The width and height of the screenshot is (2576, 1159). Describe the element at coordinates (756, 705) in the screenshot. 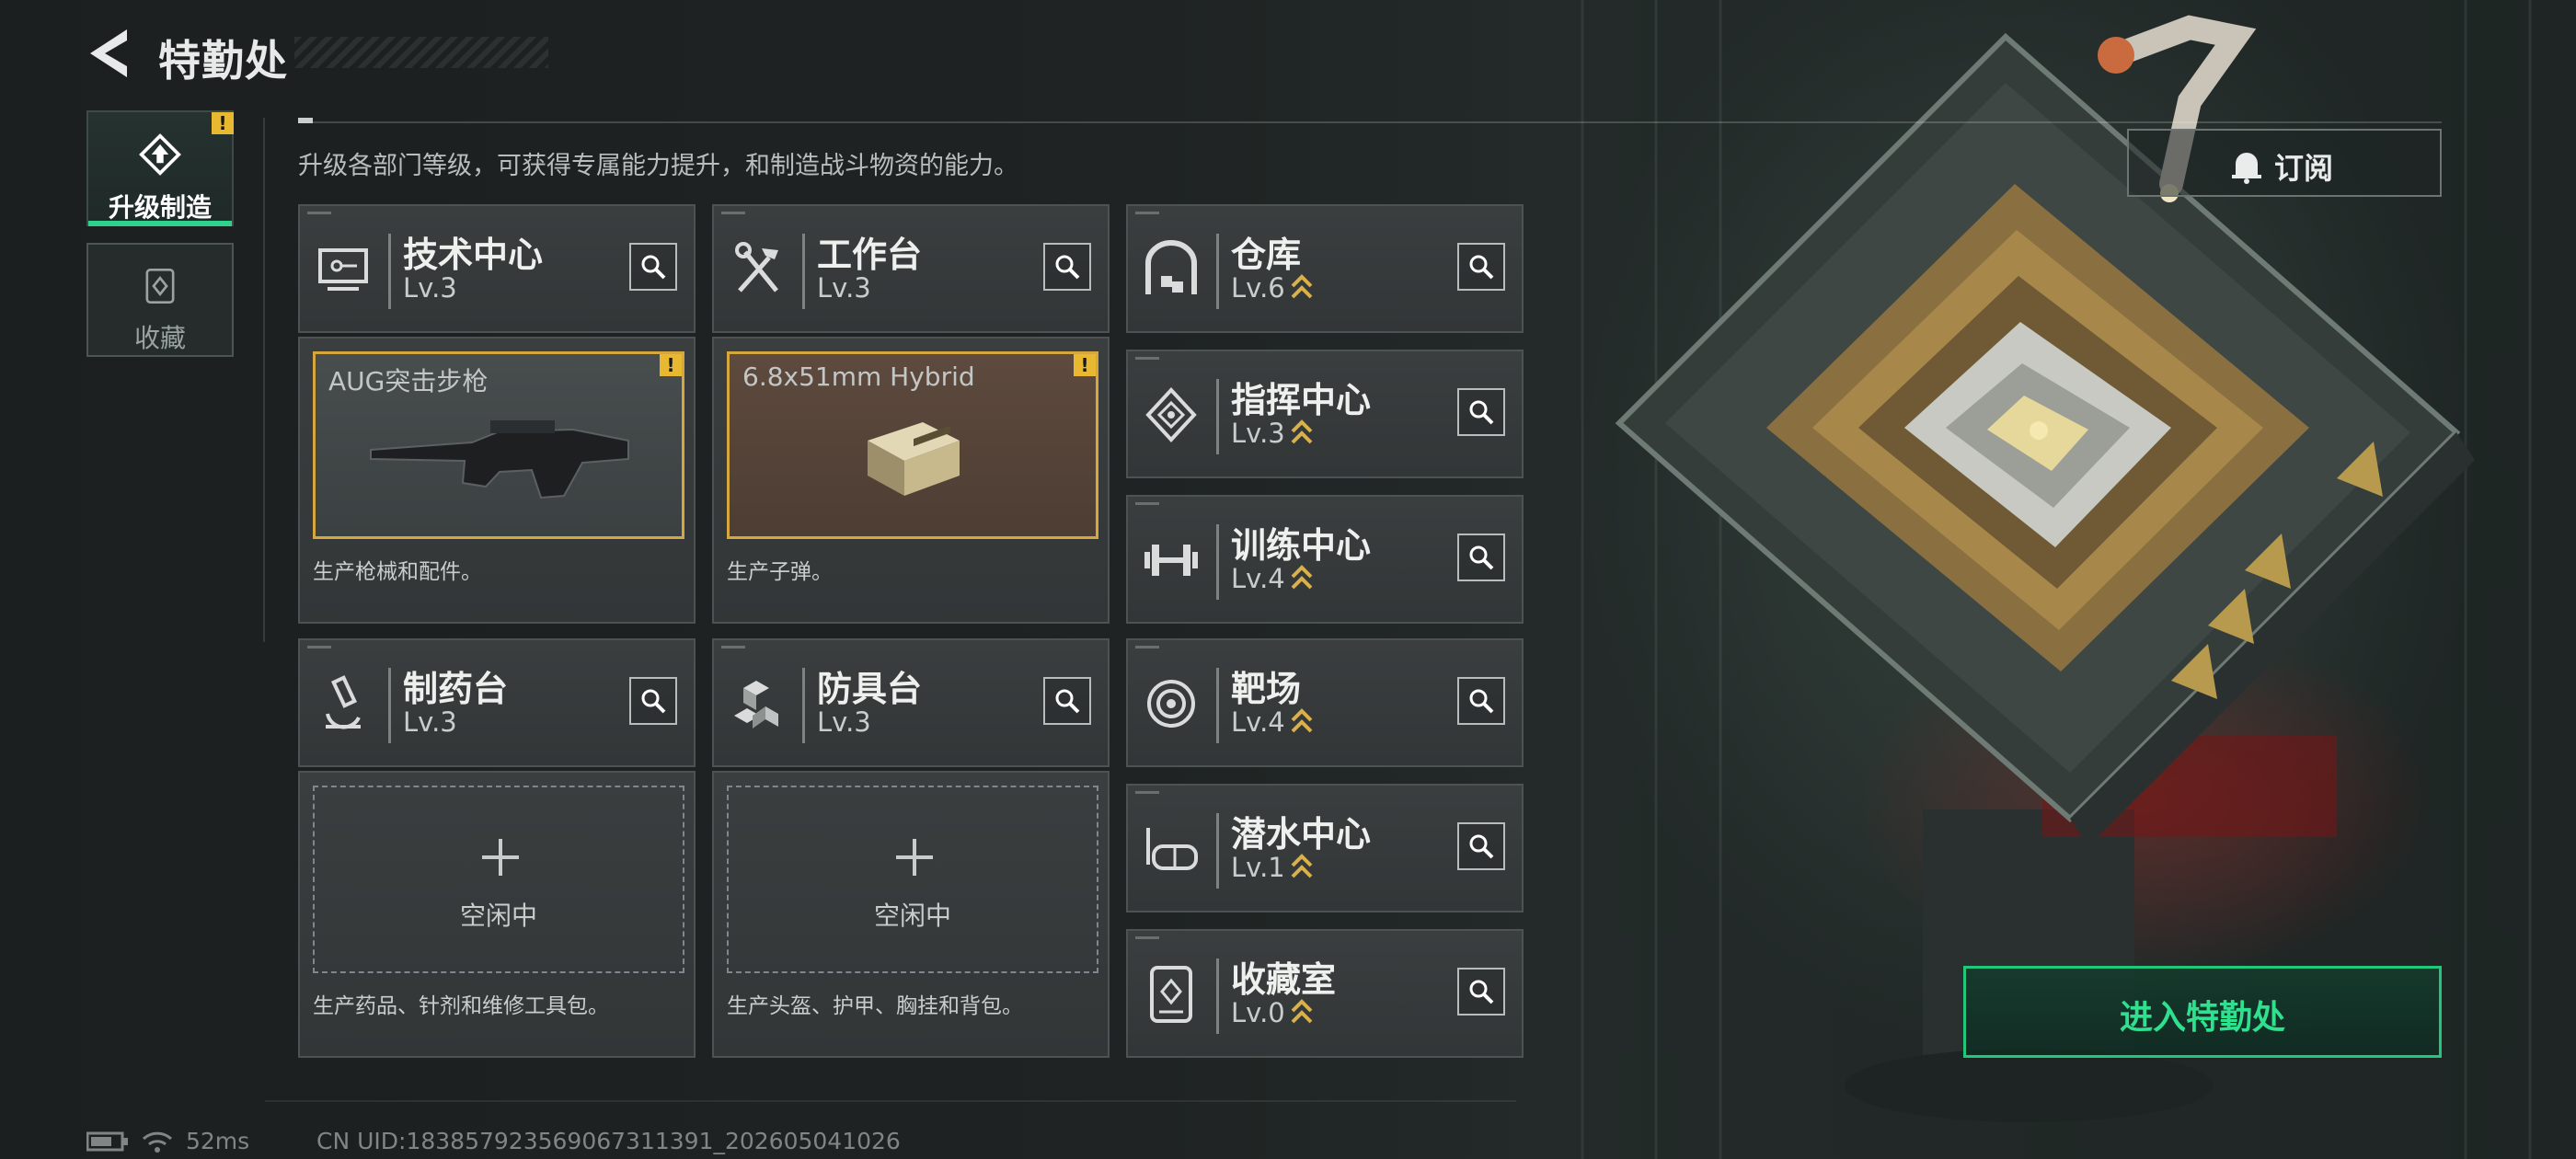

I see `armor-blocks-icon` at that location.